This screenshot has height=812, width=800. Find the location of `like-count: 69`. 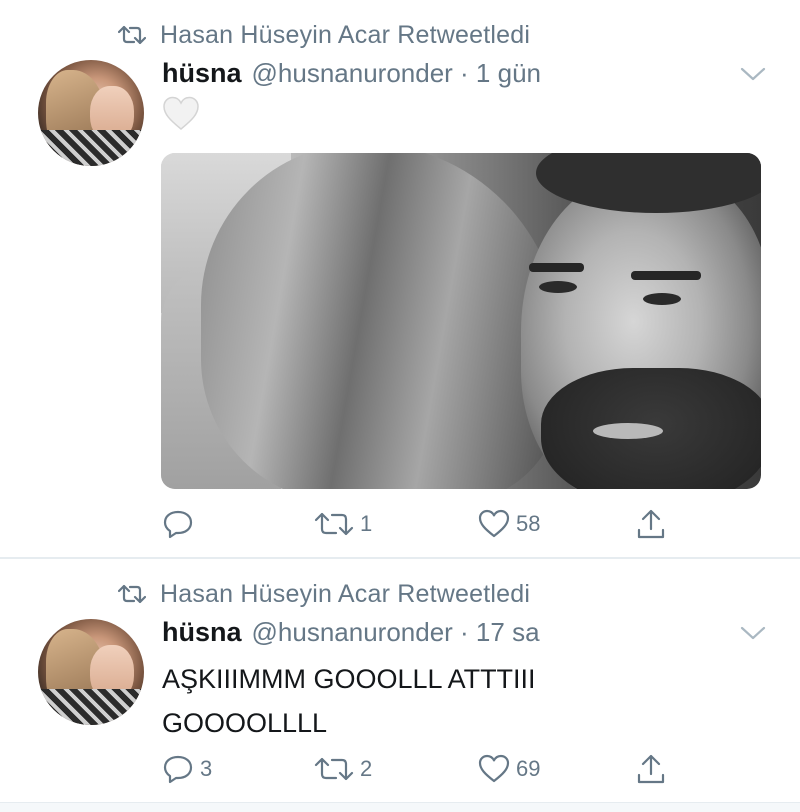

like-count: 69 is located at coordinates (528, 768).